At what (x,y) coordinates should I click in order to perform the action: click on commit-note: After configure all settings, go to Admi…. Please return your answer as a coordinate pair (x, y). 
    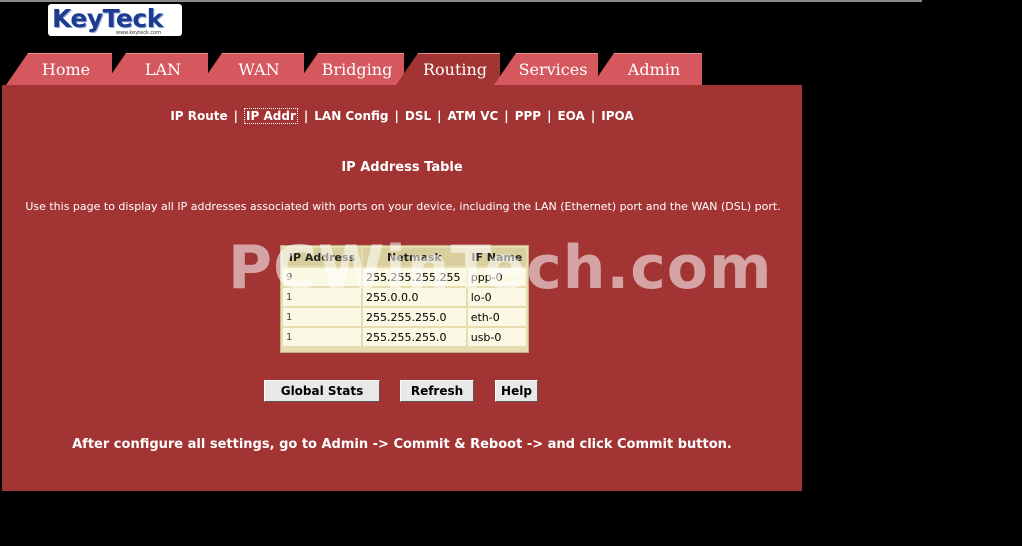
    Looking at the image, I should click on (402, 444).